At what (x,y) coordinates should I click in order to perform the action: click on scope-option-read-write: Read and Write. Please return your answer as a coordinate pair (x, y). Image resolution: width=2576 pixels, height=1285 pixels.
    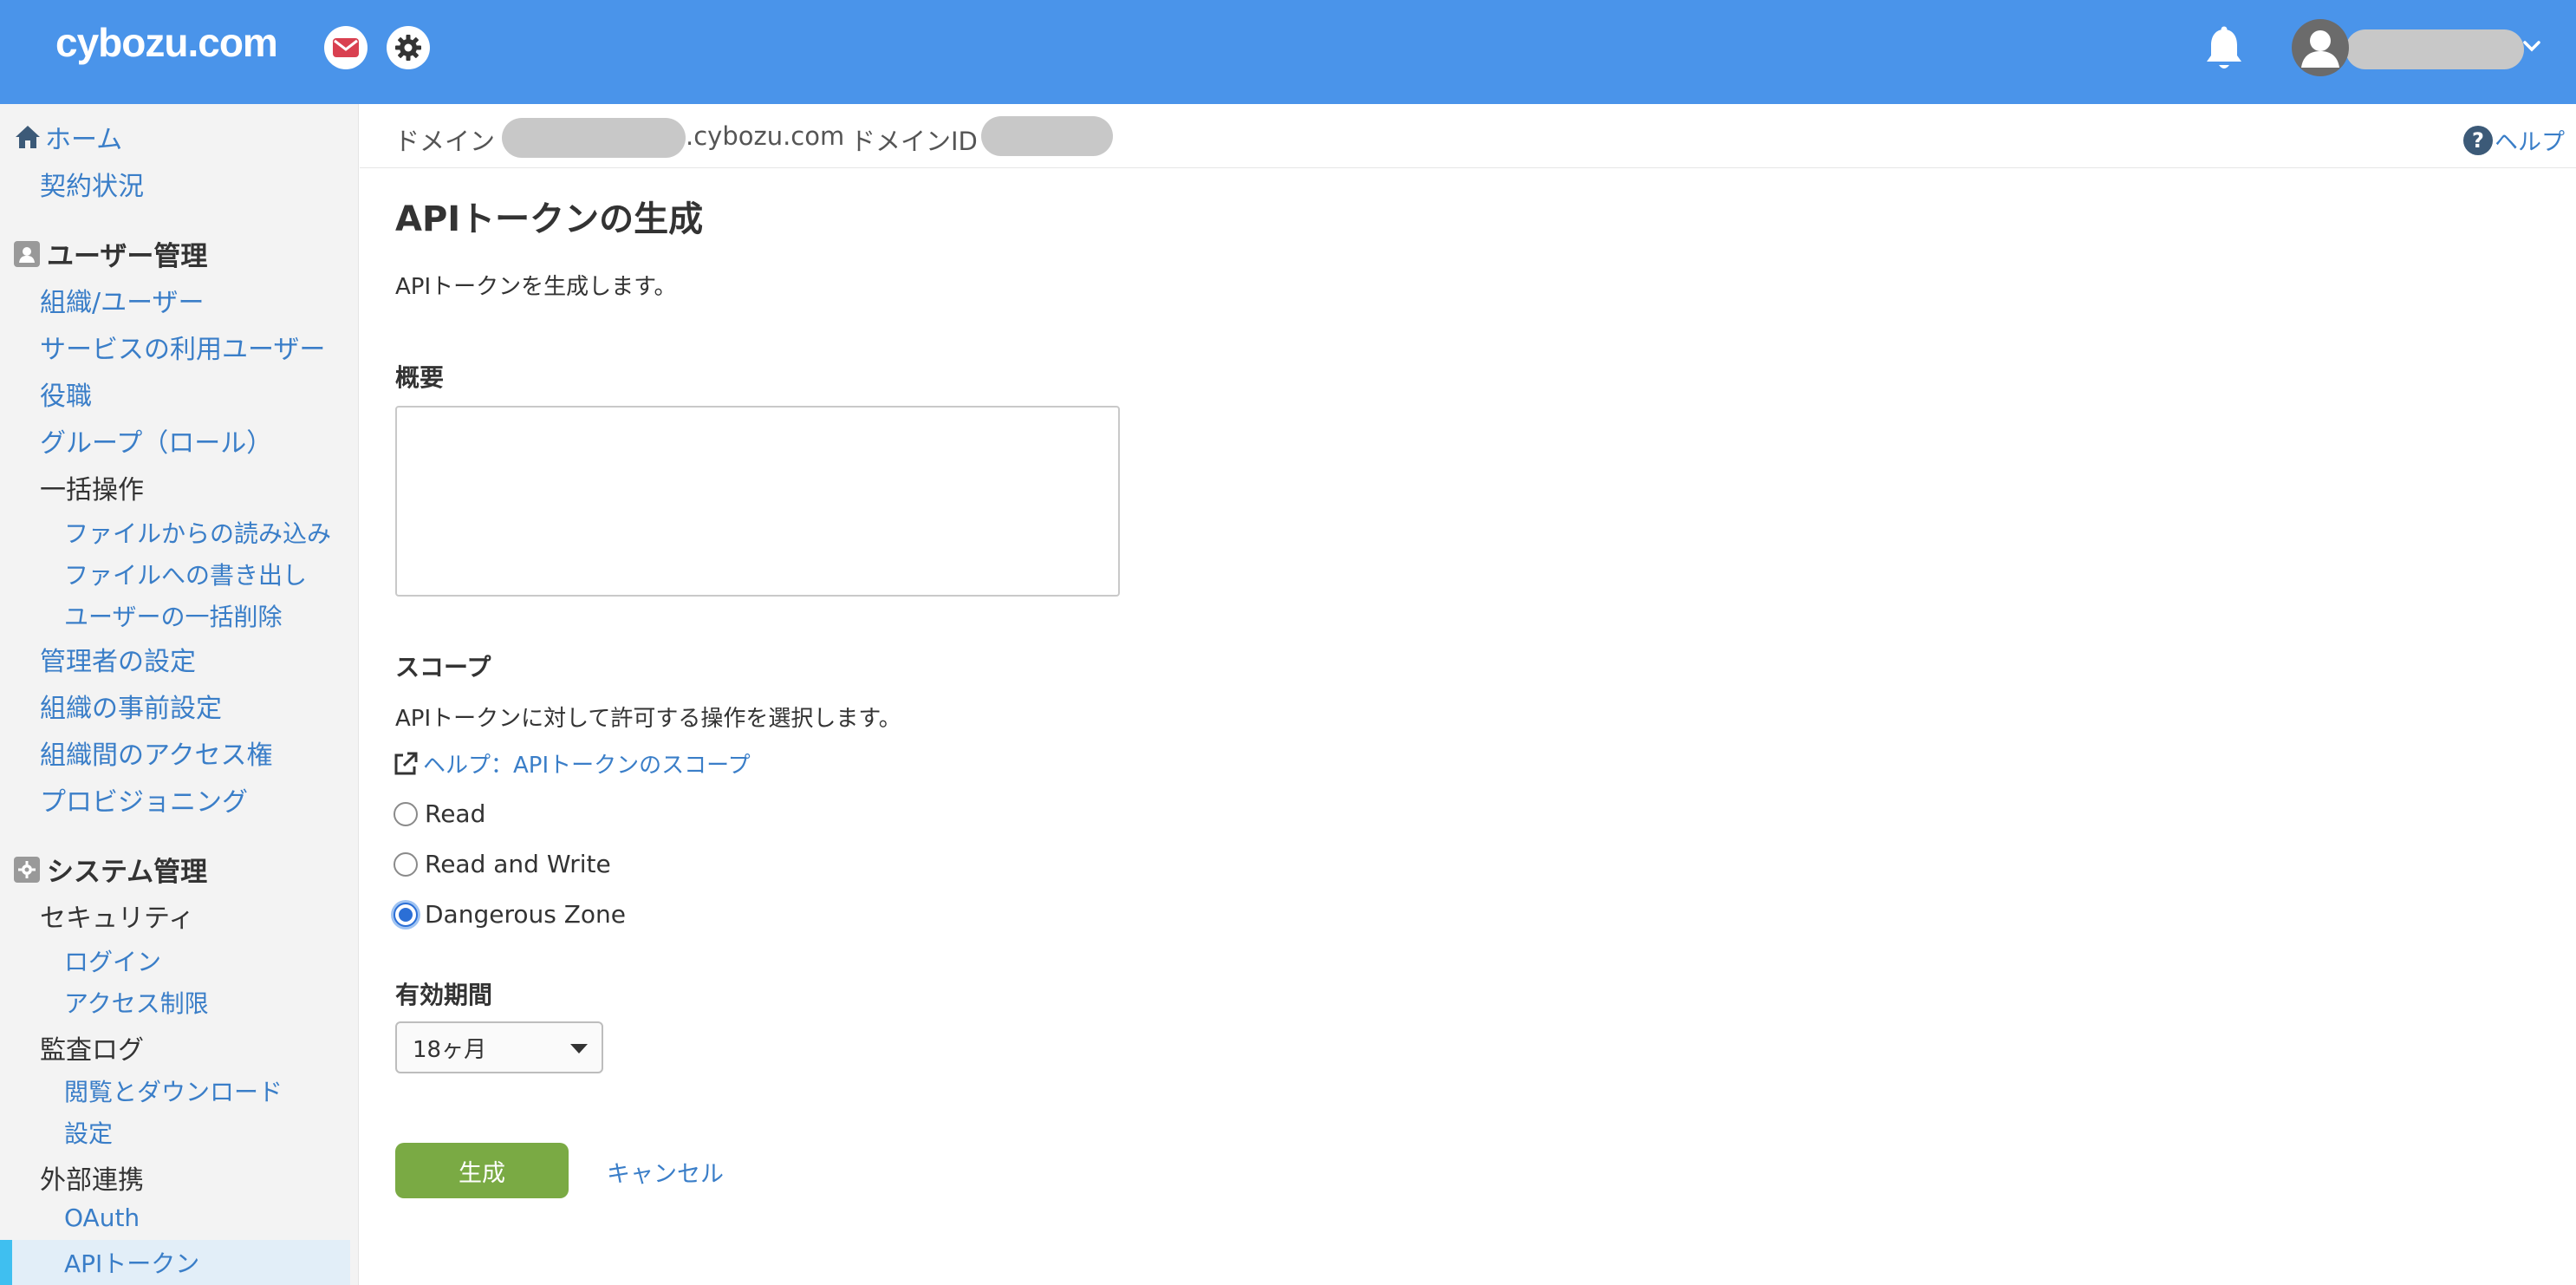
    Looking at the image, I should click on (503, 864).